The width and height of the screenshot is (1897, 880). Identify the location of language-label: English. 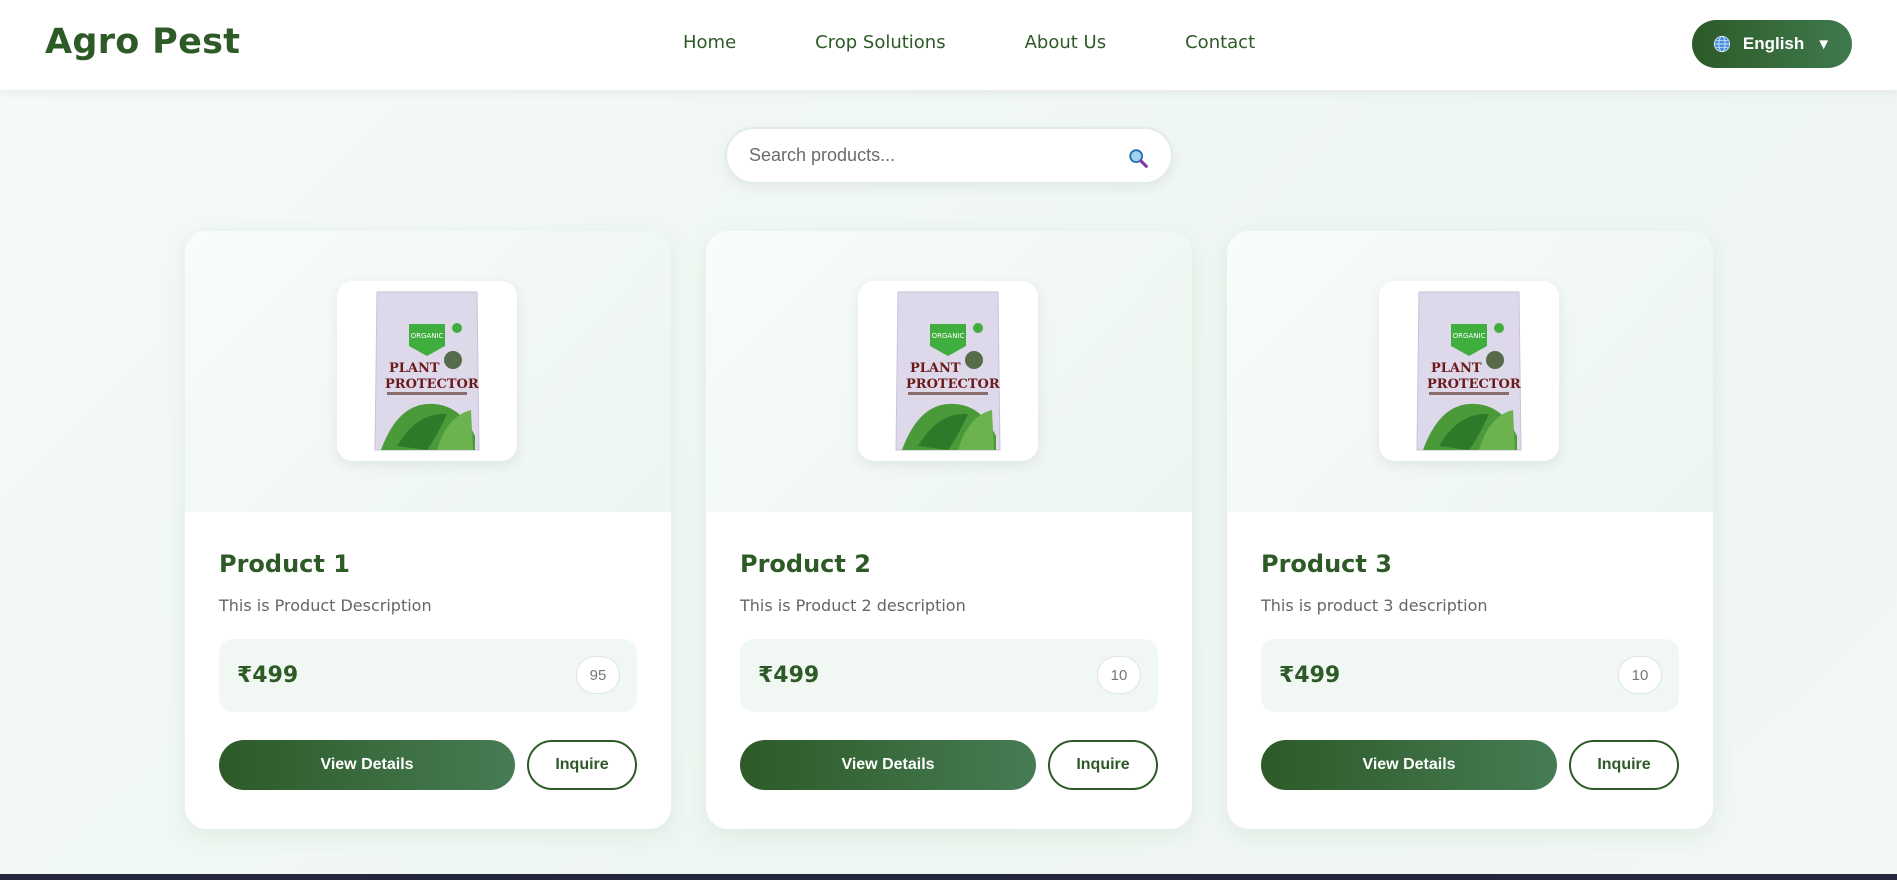
(1773, 43).